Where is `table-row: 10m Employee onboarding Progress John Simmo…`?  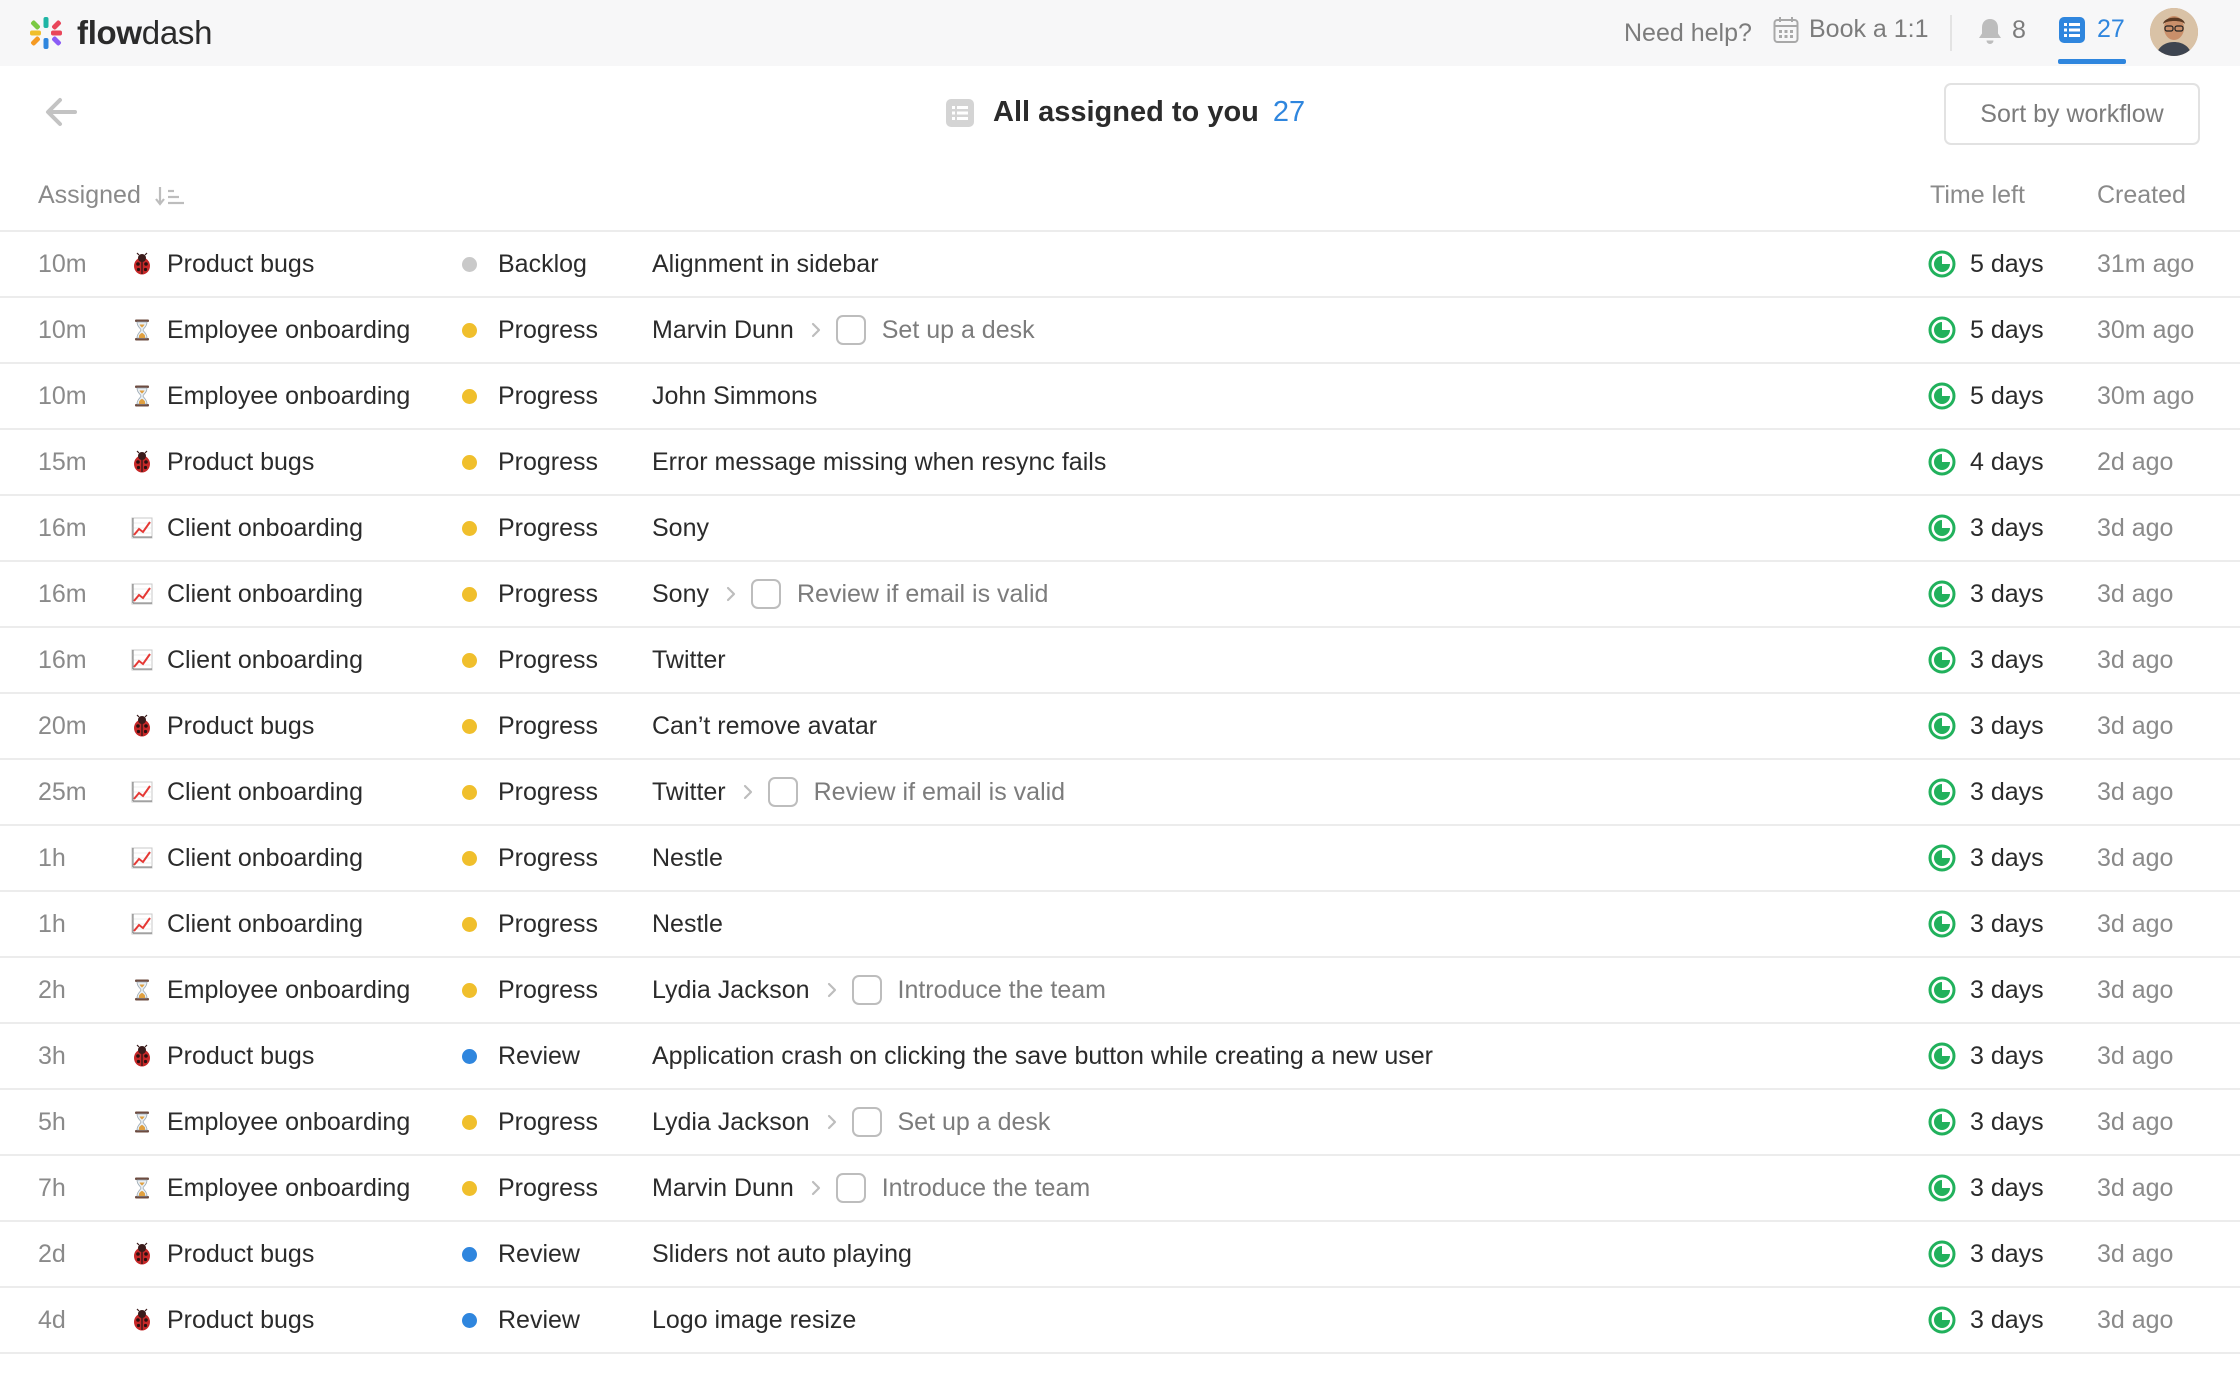
table-row: 10m Employee onboarding Progress John Simmo… is located at coordinates (1120, 397).